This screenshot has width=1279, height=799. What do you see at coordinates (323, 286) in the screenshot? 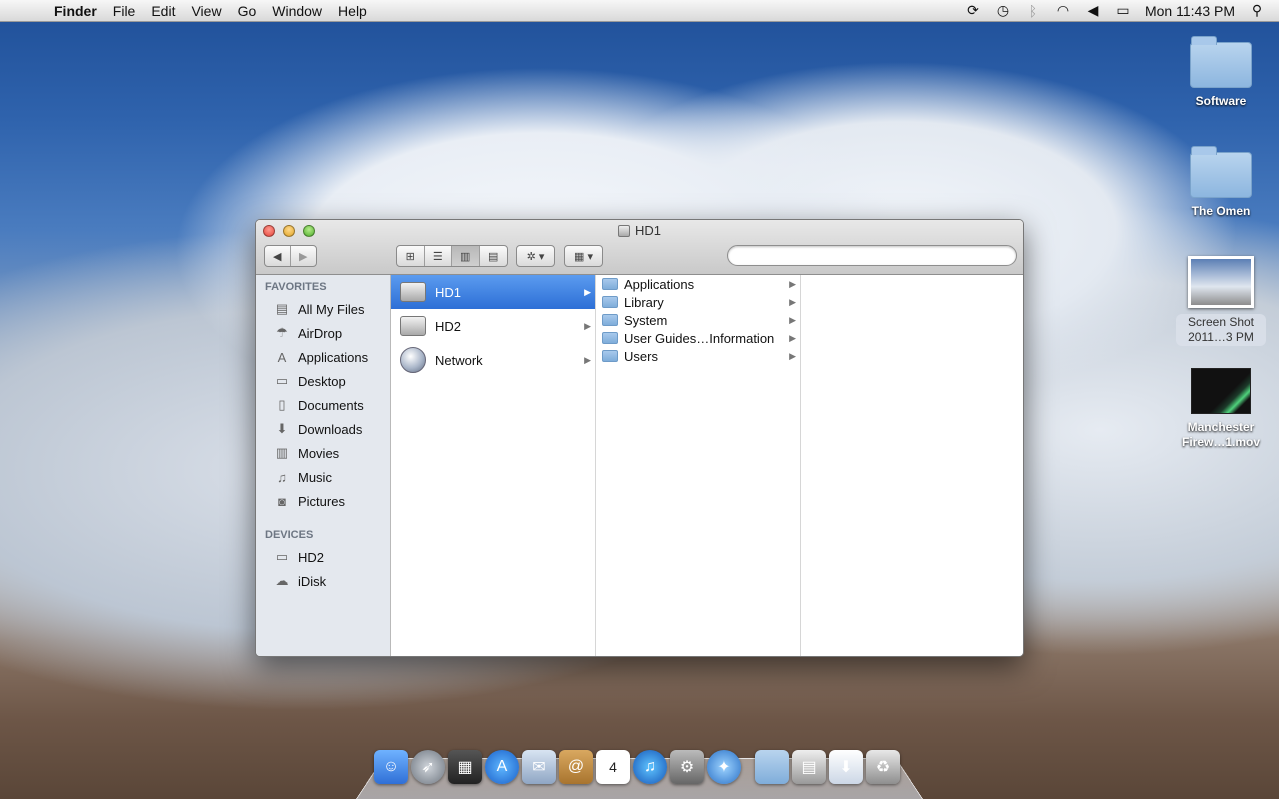
I see `favorites-heading: FAVORITES` at bounding box center [323, 286].